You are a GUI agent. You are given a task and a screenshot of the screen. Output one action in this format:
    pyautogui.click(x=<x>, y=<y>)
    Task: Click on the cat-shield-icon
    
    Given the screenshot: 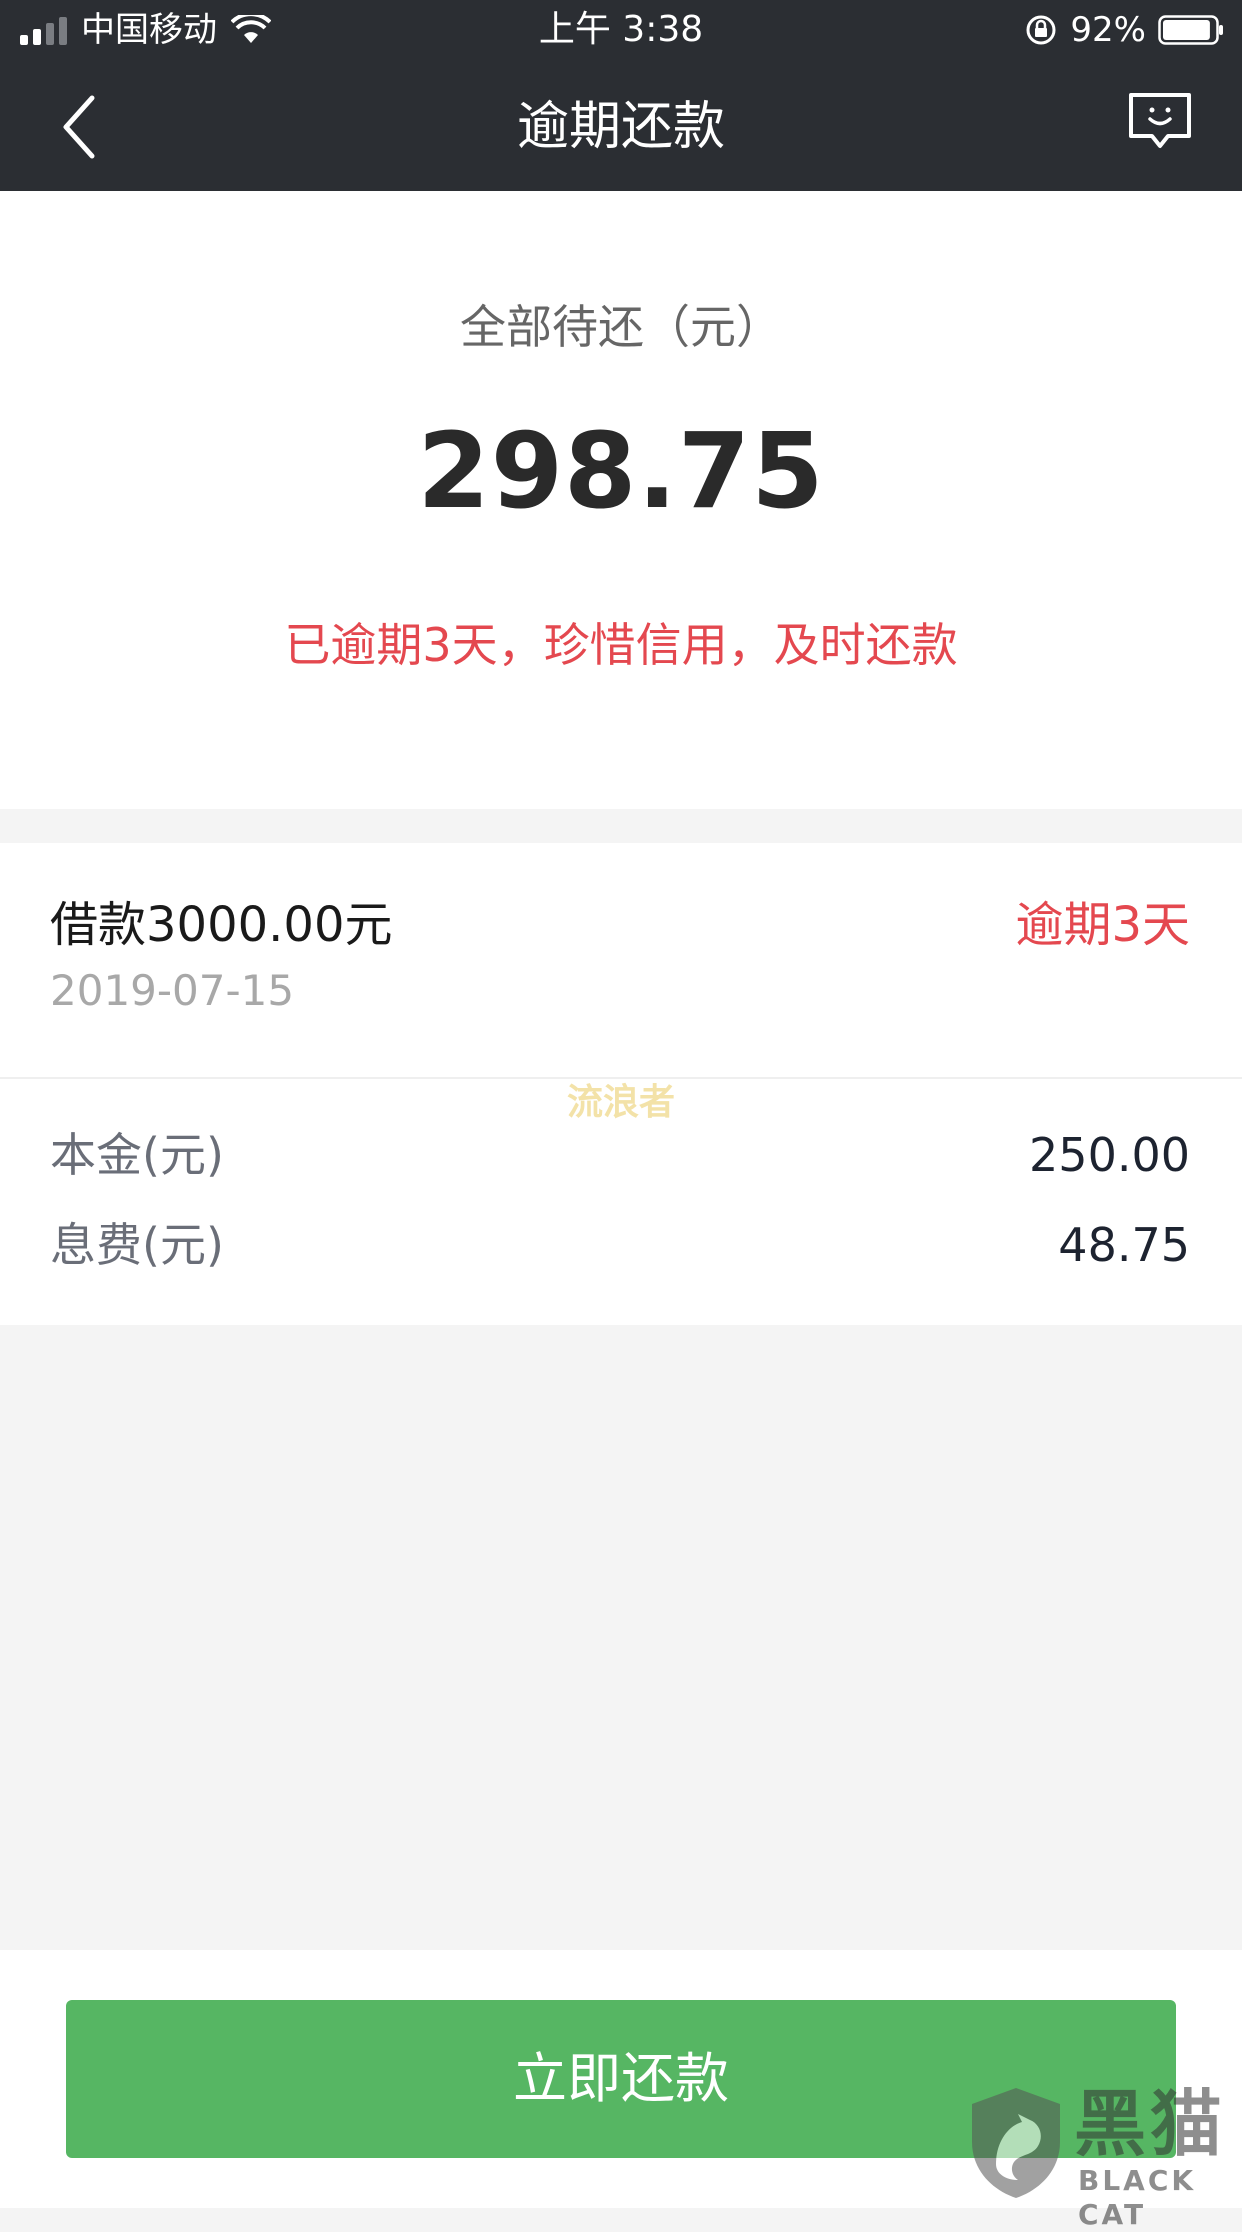 What is the action you would take?
    pyautogui.click(x=1016, y=2143)
    